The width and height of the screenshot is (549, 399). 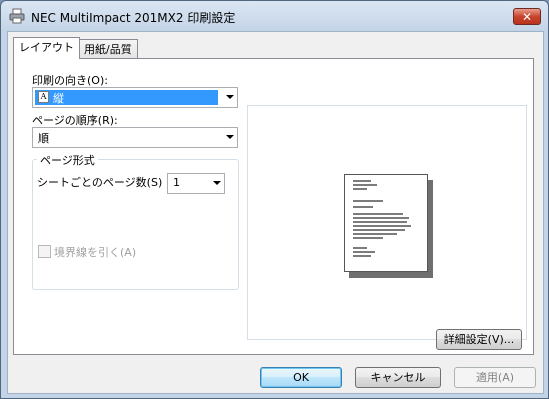 I want to click on title-bar: NEC MultiImpact 201MX2 印刷設定 ✕, so click(x=274, y=16).